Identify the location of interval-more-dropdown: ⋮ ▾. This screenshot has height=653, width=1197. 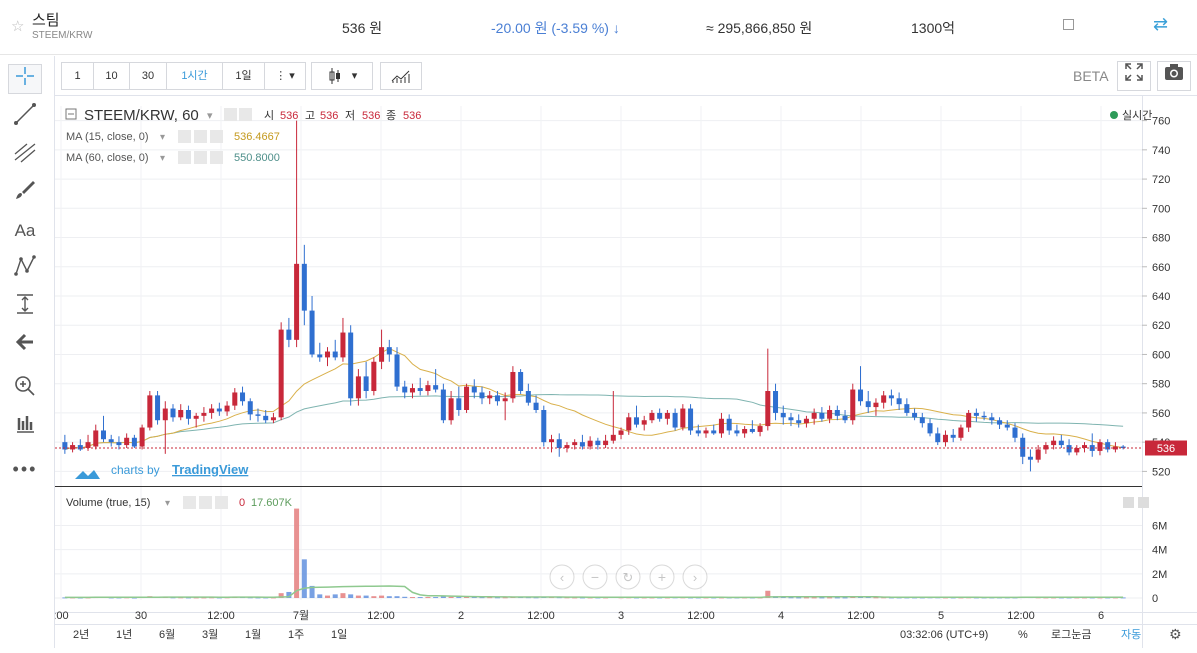
(285, 76).